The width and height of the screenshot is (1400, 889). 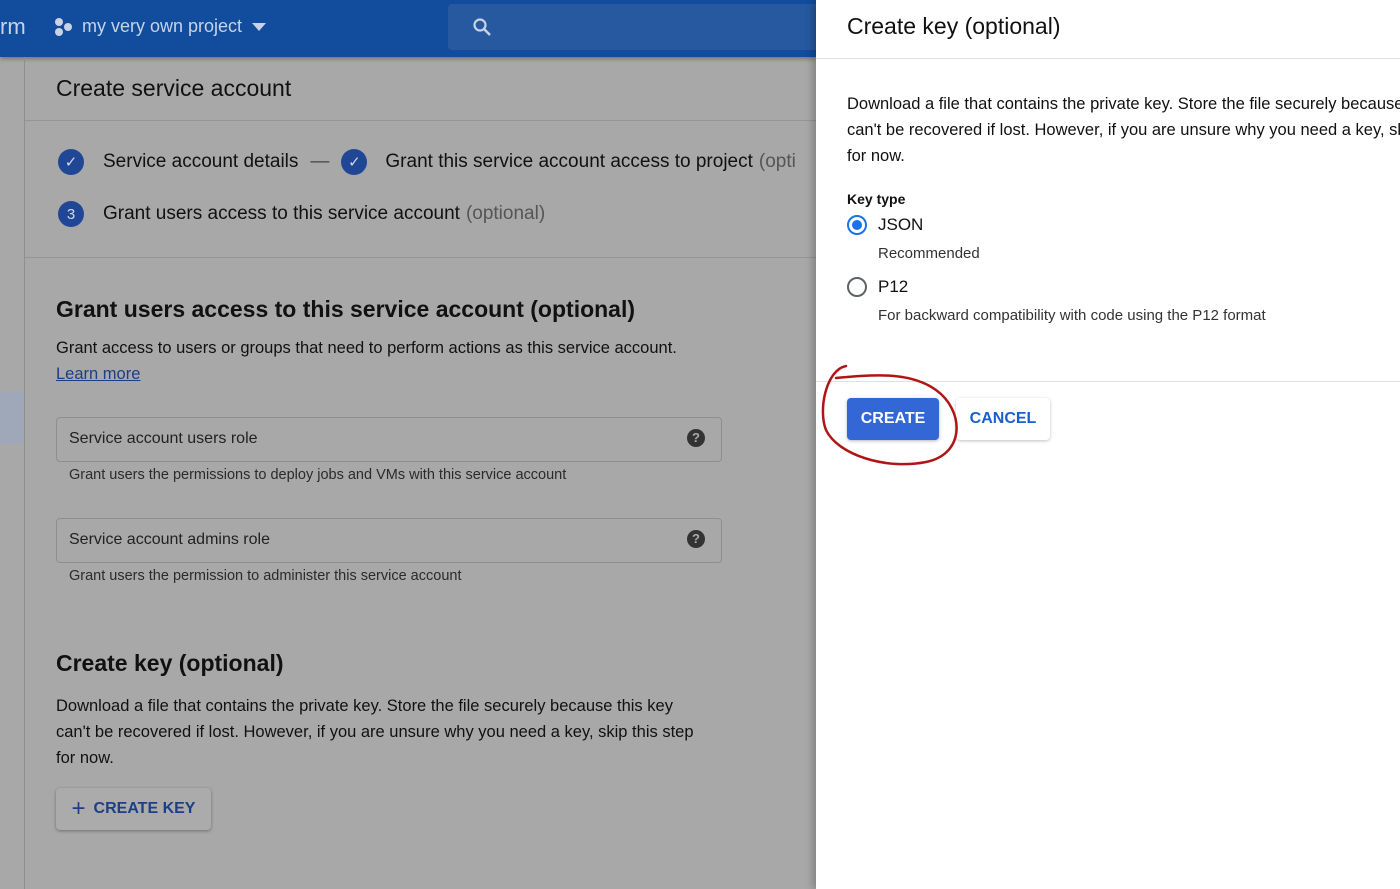 I want to click on field-label: Service account users role, so click(x=163, y=438).